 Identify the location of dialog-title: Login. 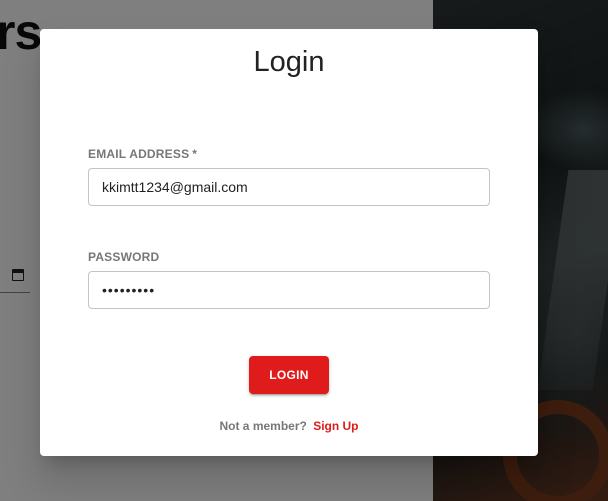
(289, 62).